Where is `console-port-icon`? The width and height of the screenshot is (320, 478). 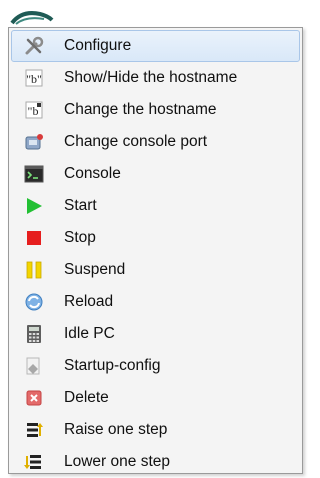
console-port-icon is located at coordinates (34, 142).